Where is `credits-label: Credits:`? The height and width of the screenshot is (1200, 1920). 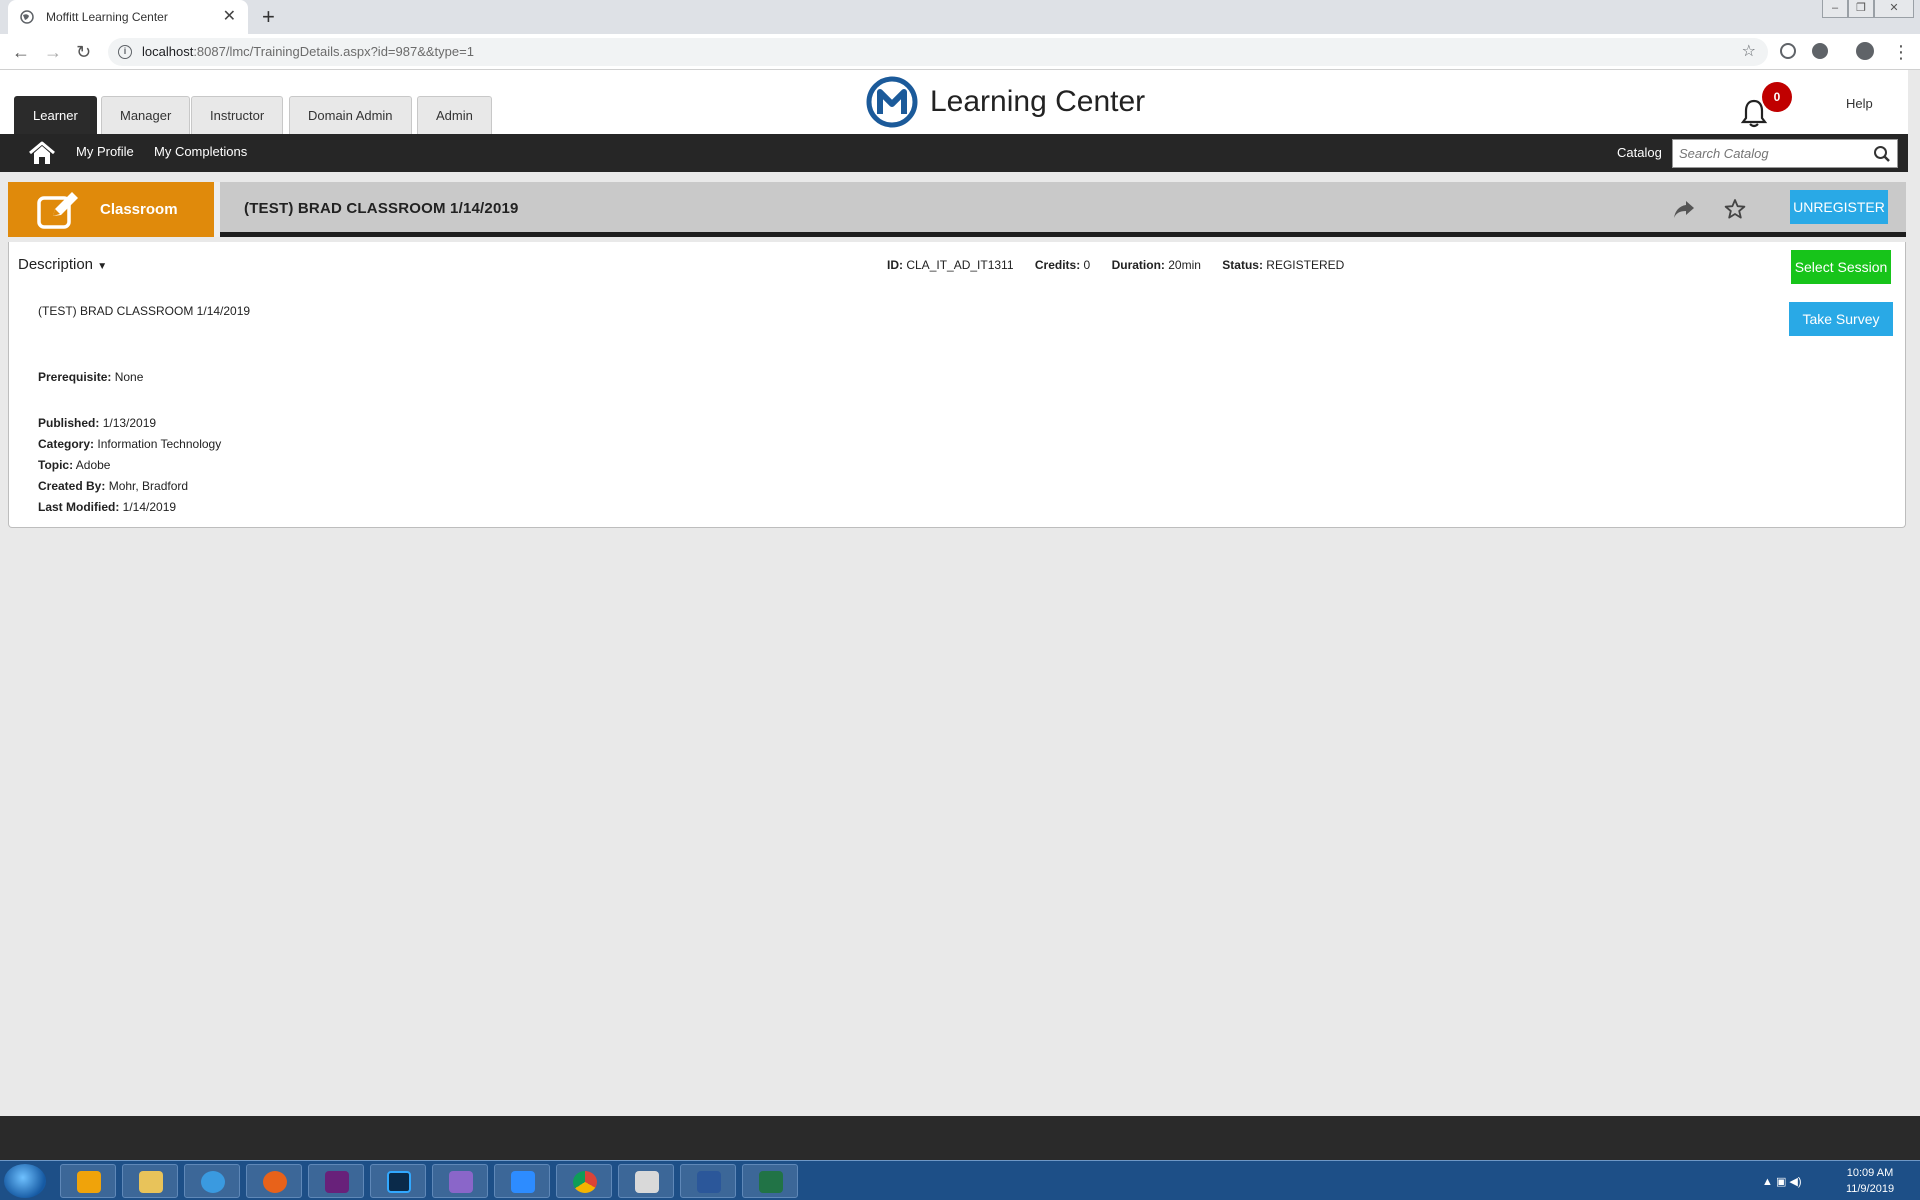 credits-label: Credits: is located at coordinates (1057, 265).